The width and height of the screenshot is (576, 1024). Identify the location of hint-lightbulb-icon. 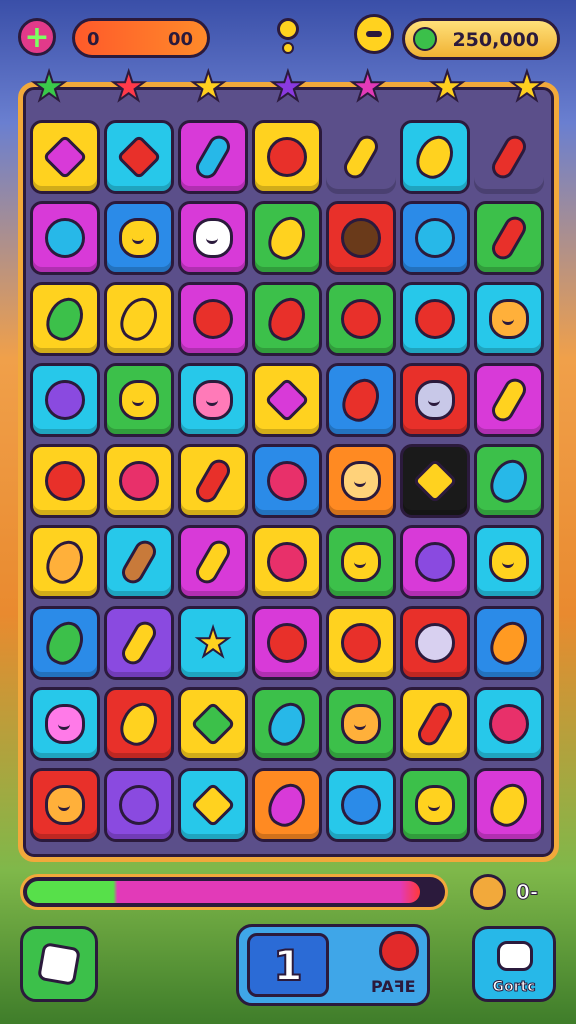
(288, 36).